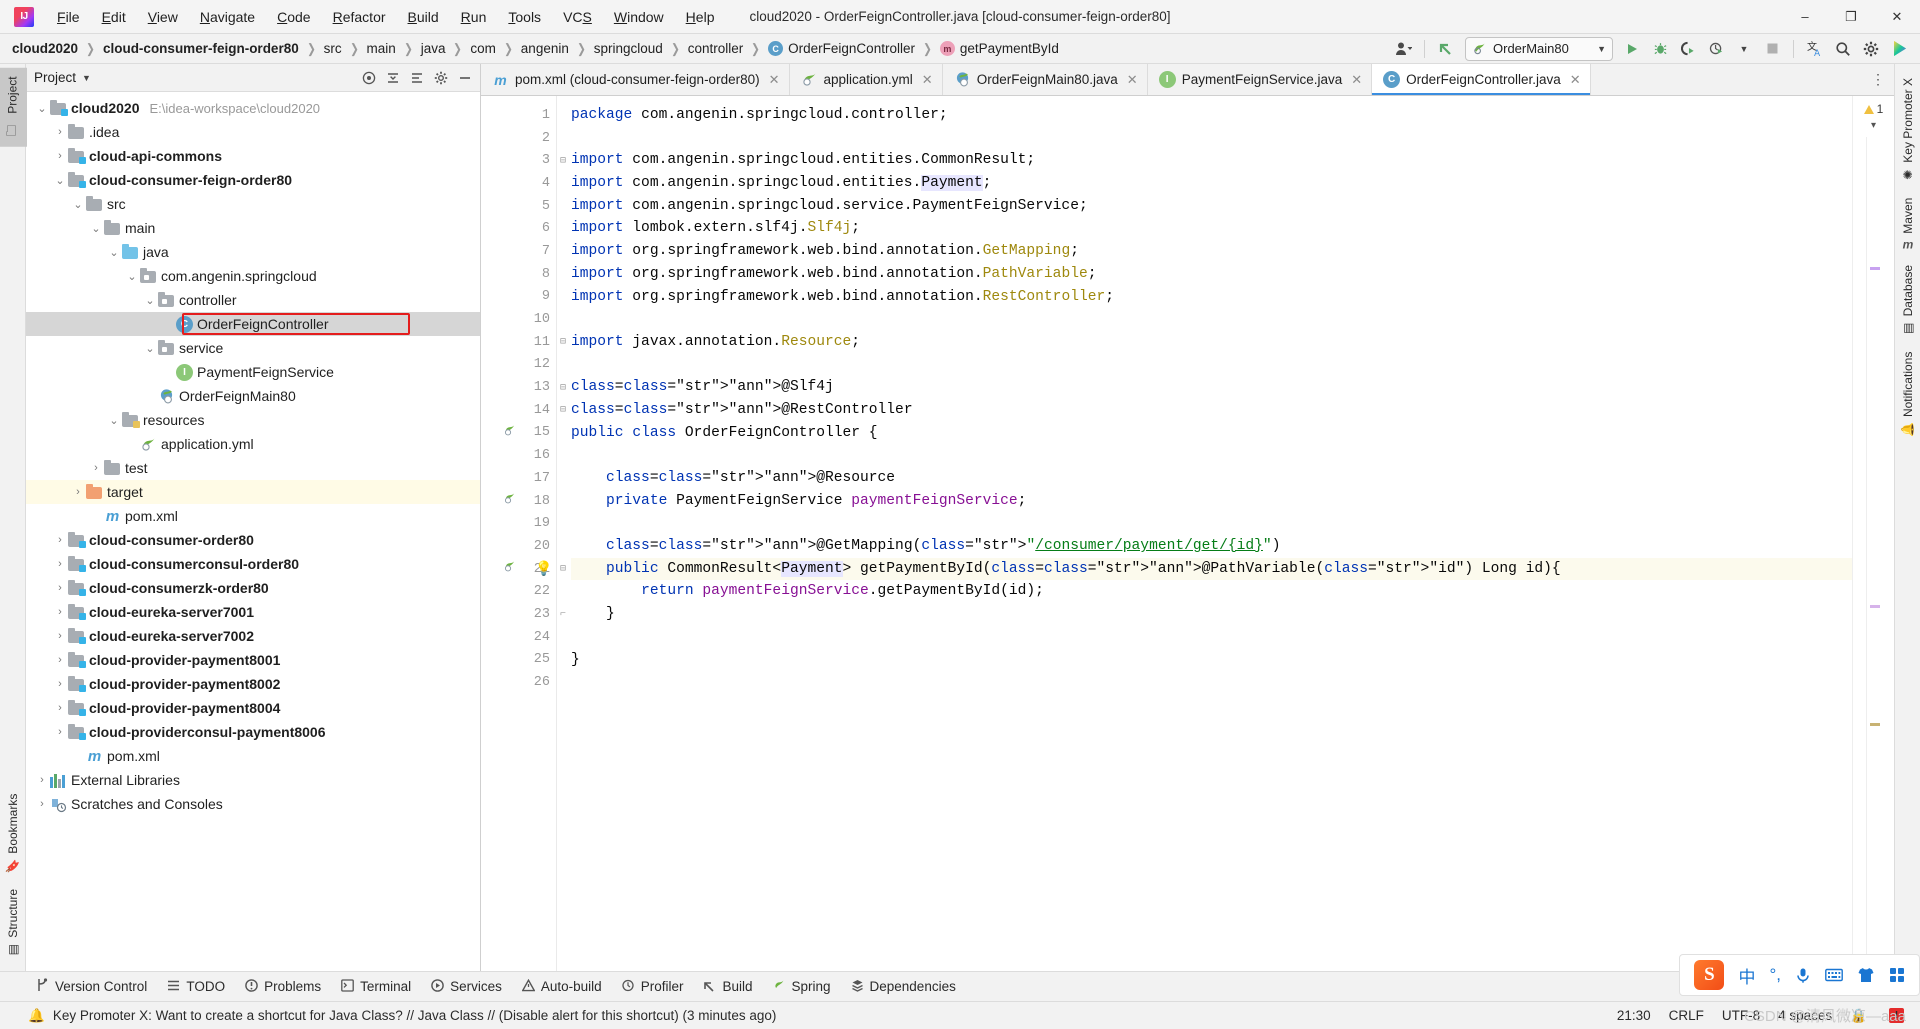 This screenshot has height=1029, width=1920. What do you see at coordinates (253, 468) in the screenshot?
I see `tree-node: › test` at bounding box center [253, 468].